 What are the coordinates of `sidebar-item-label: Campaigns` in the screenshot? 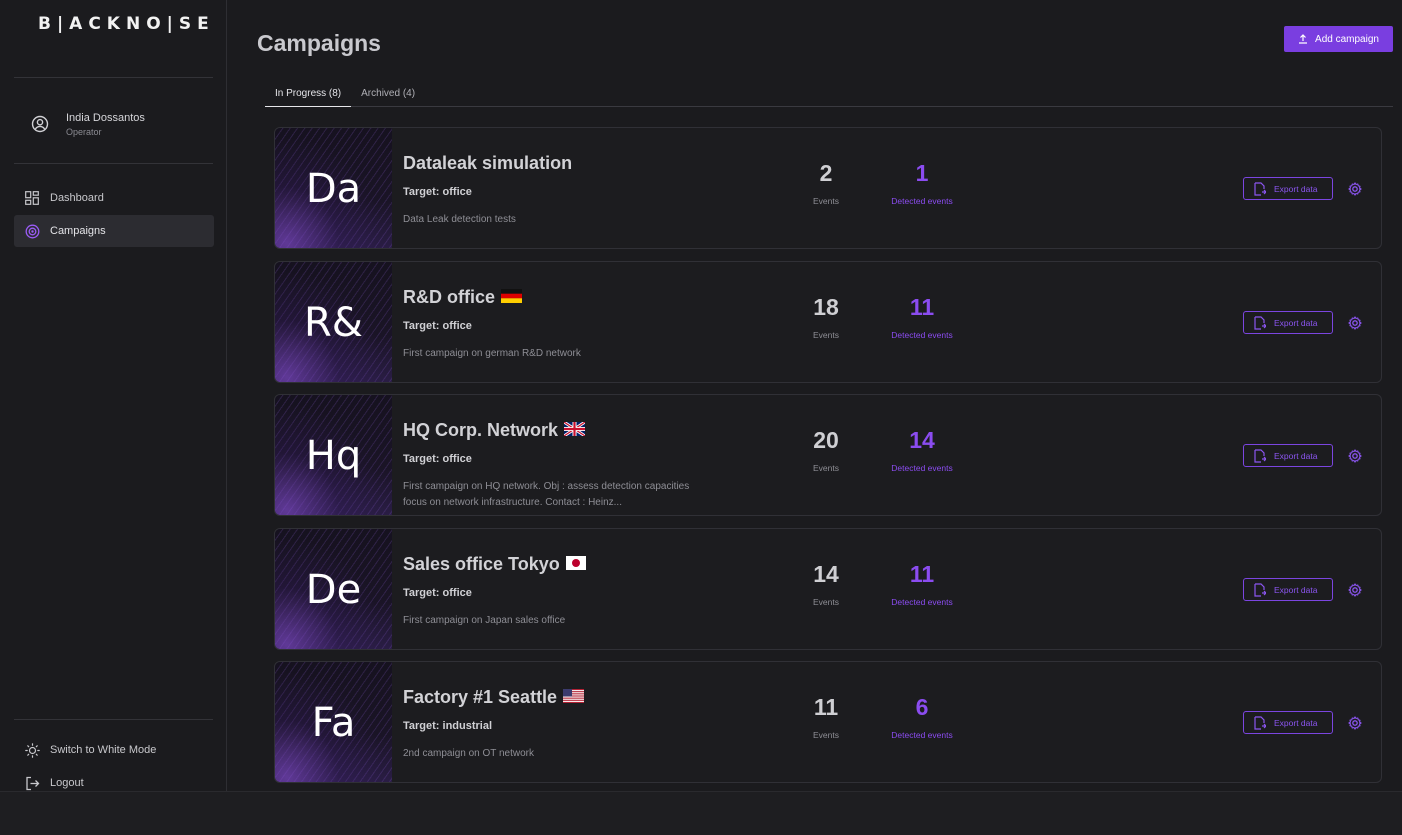 It's located at (78, 231).